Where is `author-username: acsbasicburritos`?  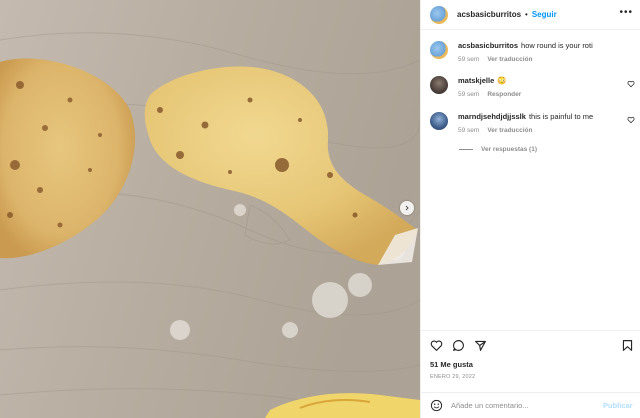 author-username: acsbasicburritos is located at coordinates (489, 14).